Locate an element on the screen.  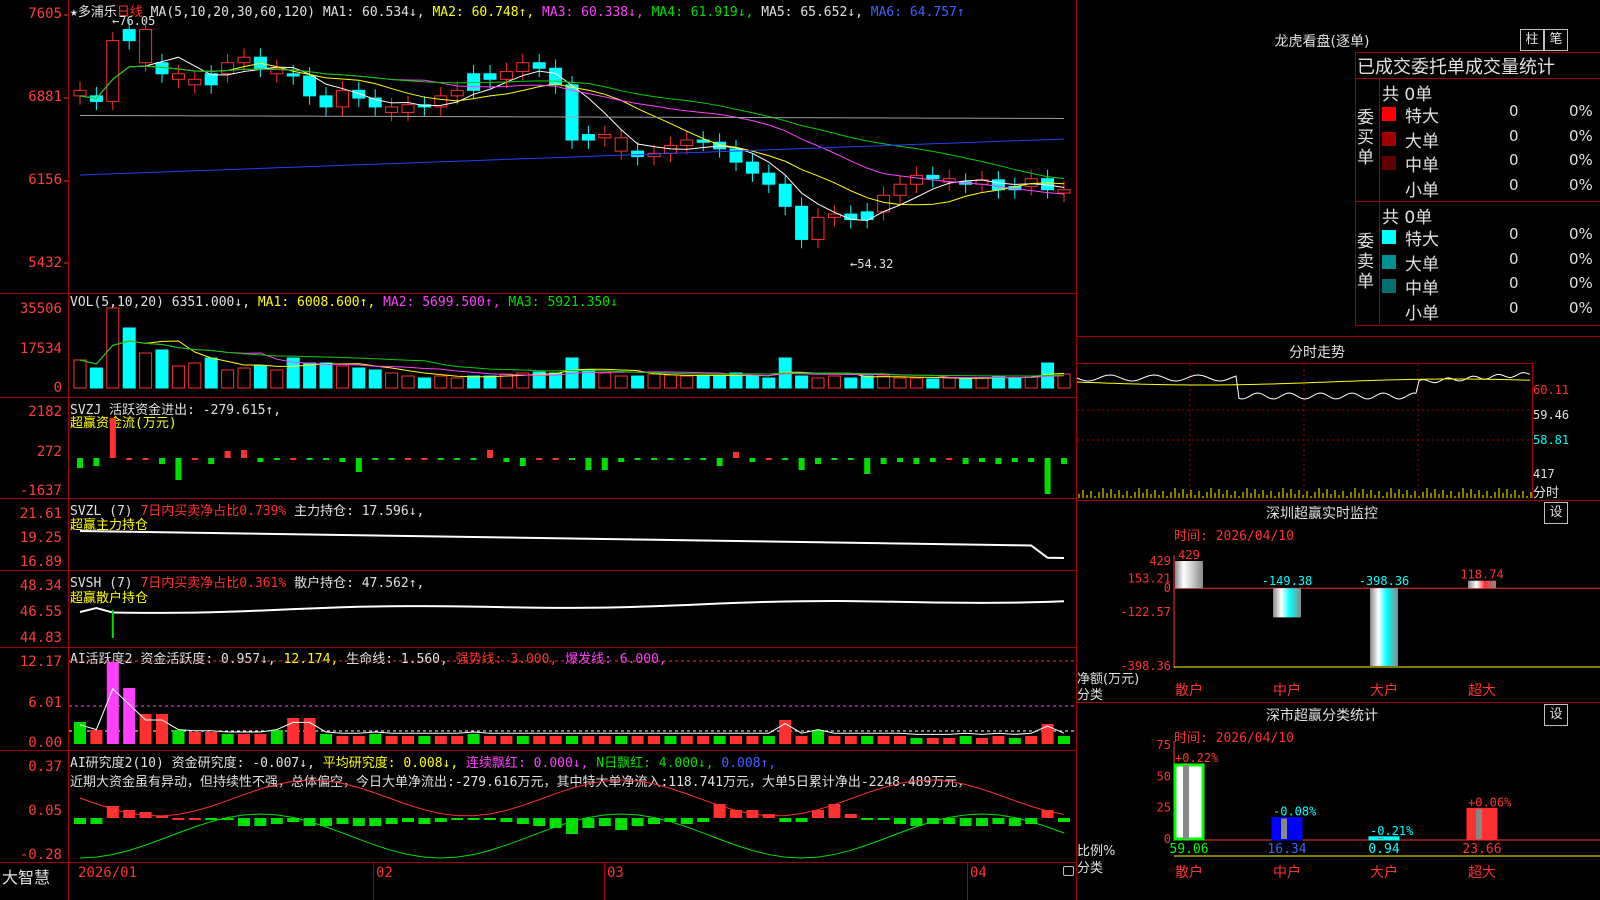
intraday-chart is located at coordinates (1338, 430).